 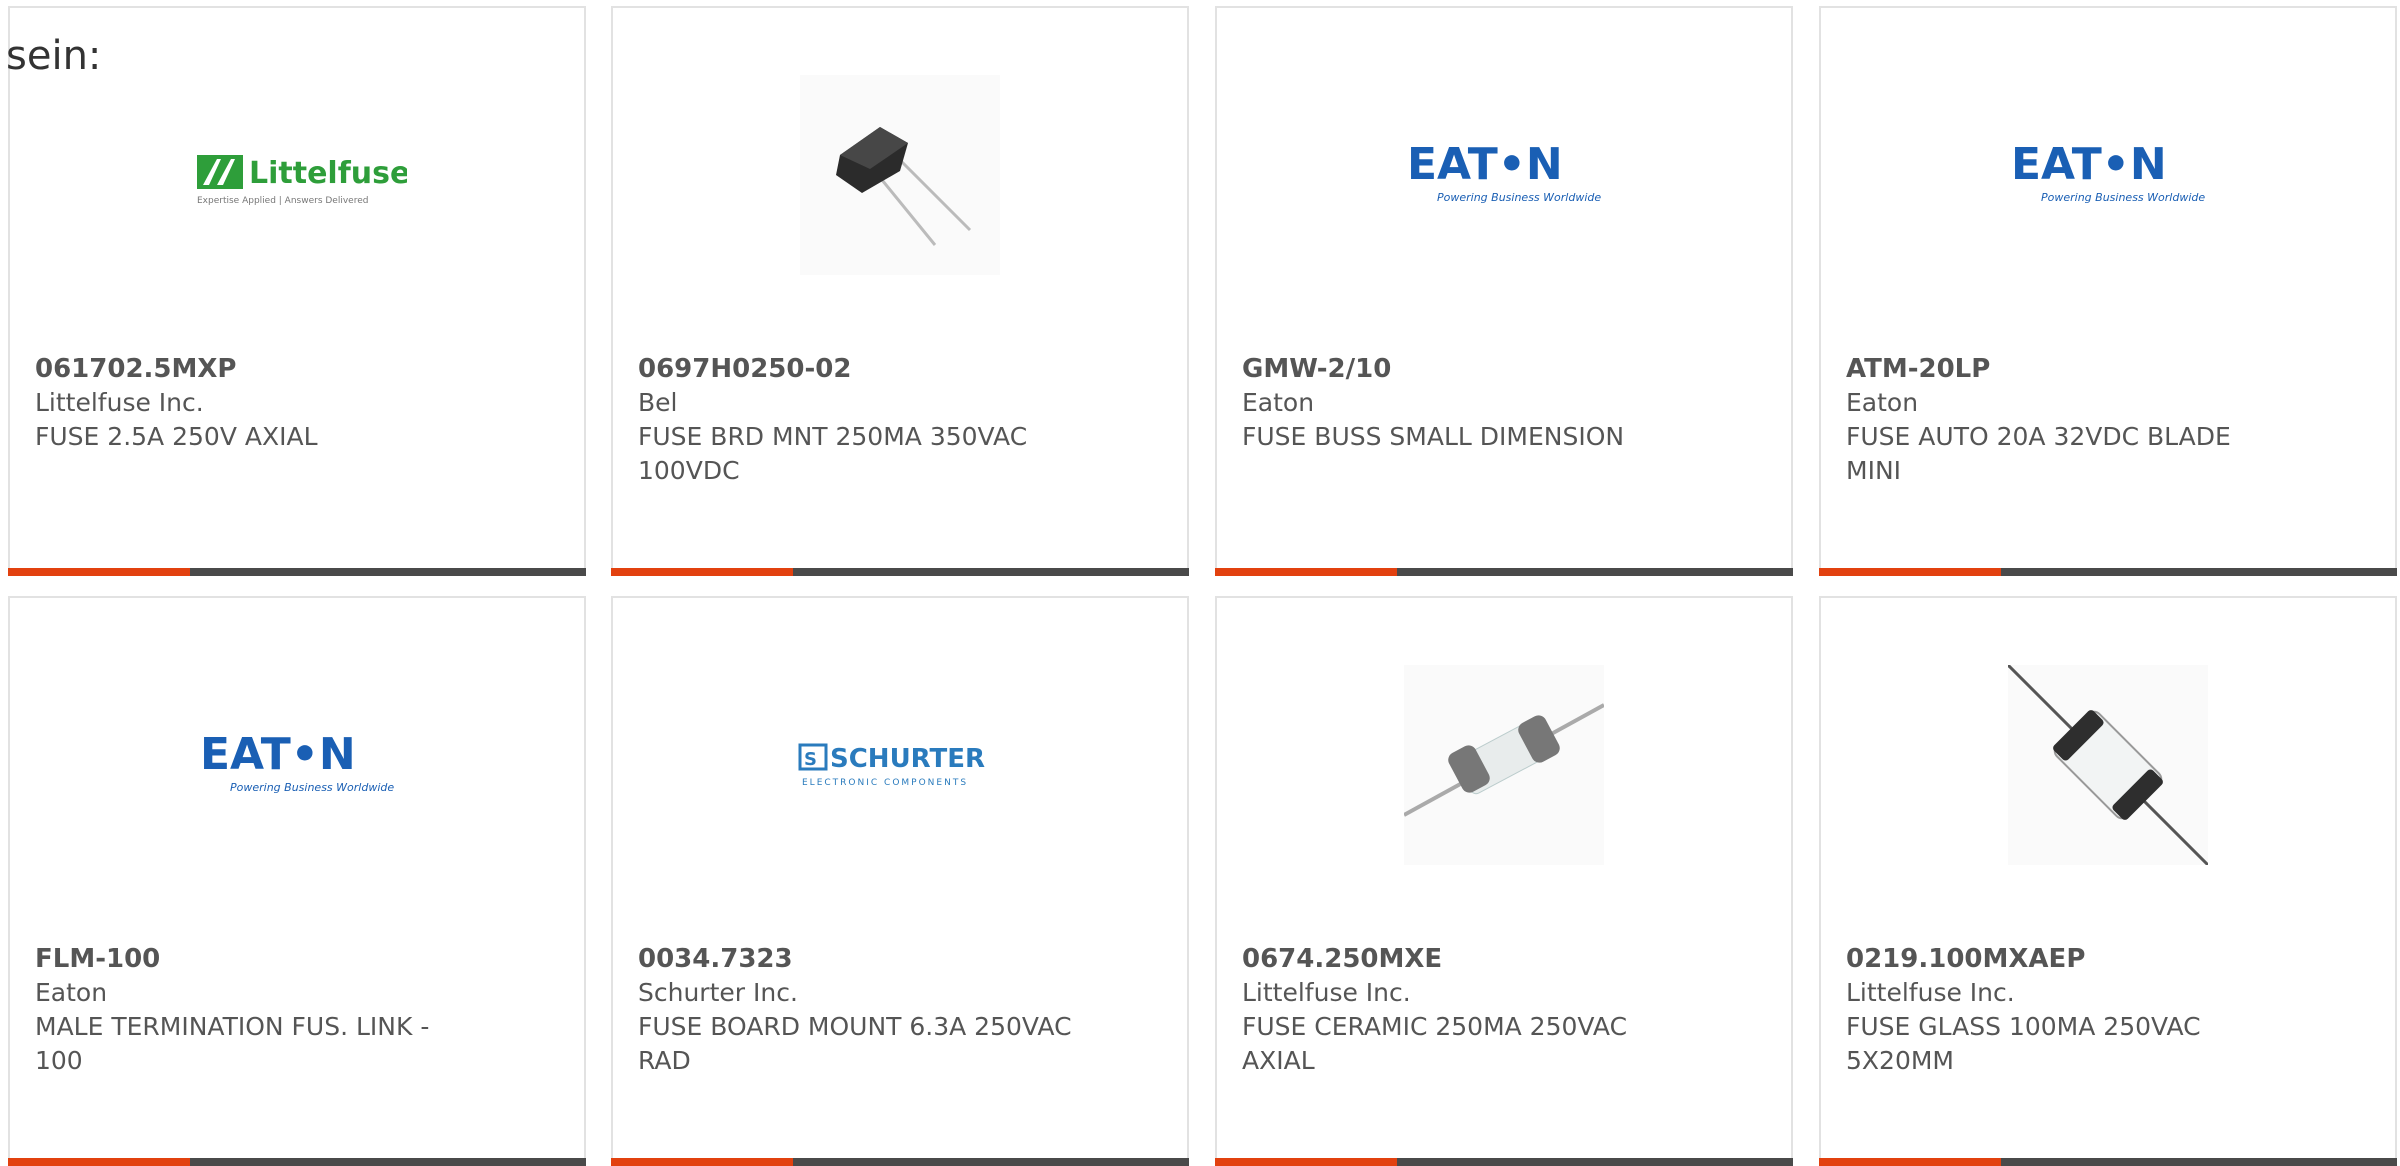 What do you see at coordinates (833, 453) in the screenshot?
I see `description: FUSE BRD MNT 250MA 350VAC 100VDC` at bounding box center [833, 453].